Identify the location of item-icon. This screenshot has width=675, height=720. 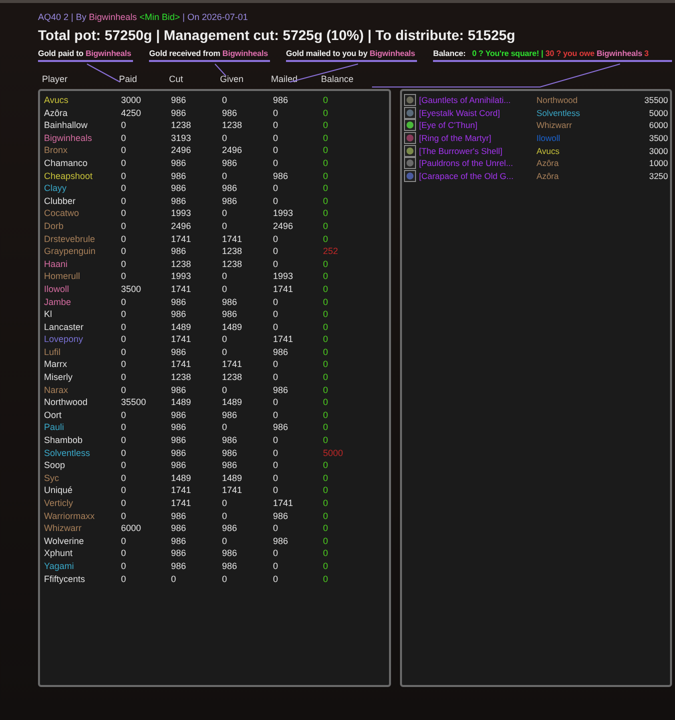
(410, 150).